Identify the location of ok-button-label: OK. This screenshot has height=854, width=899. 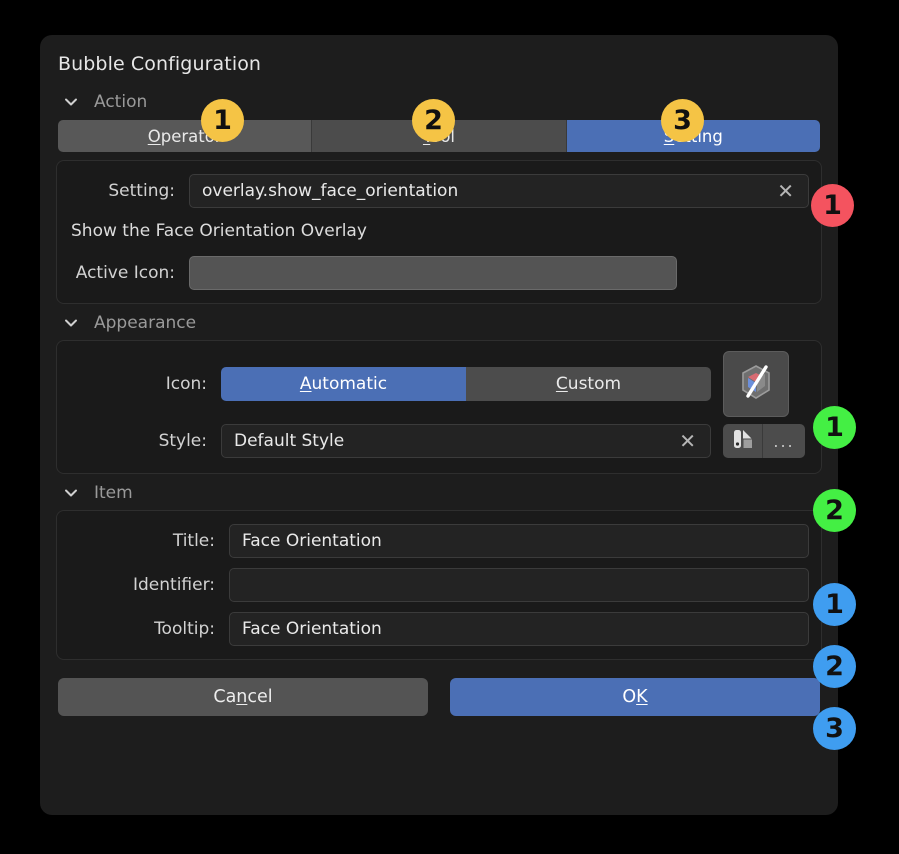
(635, 697).